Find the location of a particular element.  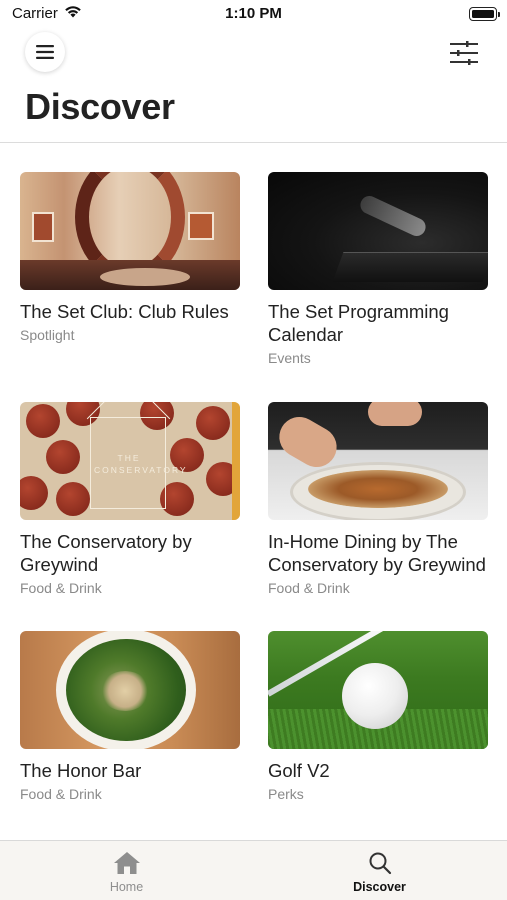

card-set-club-rules: The Set Club: Club Rules Spotlight is located at coordinates (130, 257).